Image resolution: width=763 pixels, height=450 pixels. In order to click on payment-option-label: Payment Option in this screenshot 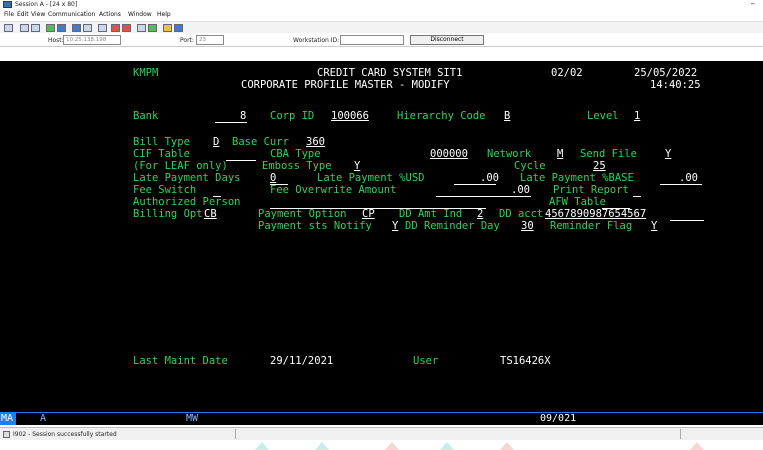, I will do `click(302, 214)`.